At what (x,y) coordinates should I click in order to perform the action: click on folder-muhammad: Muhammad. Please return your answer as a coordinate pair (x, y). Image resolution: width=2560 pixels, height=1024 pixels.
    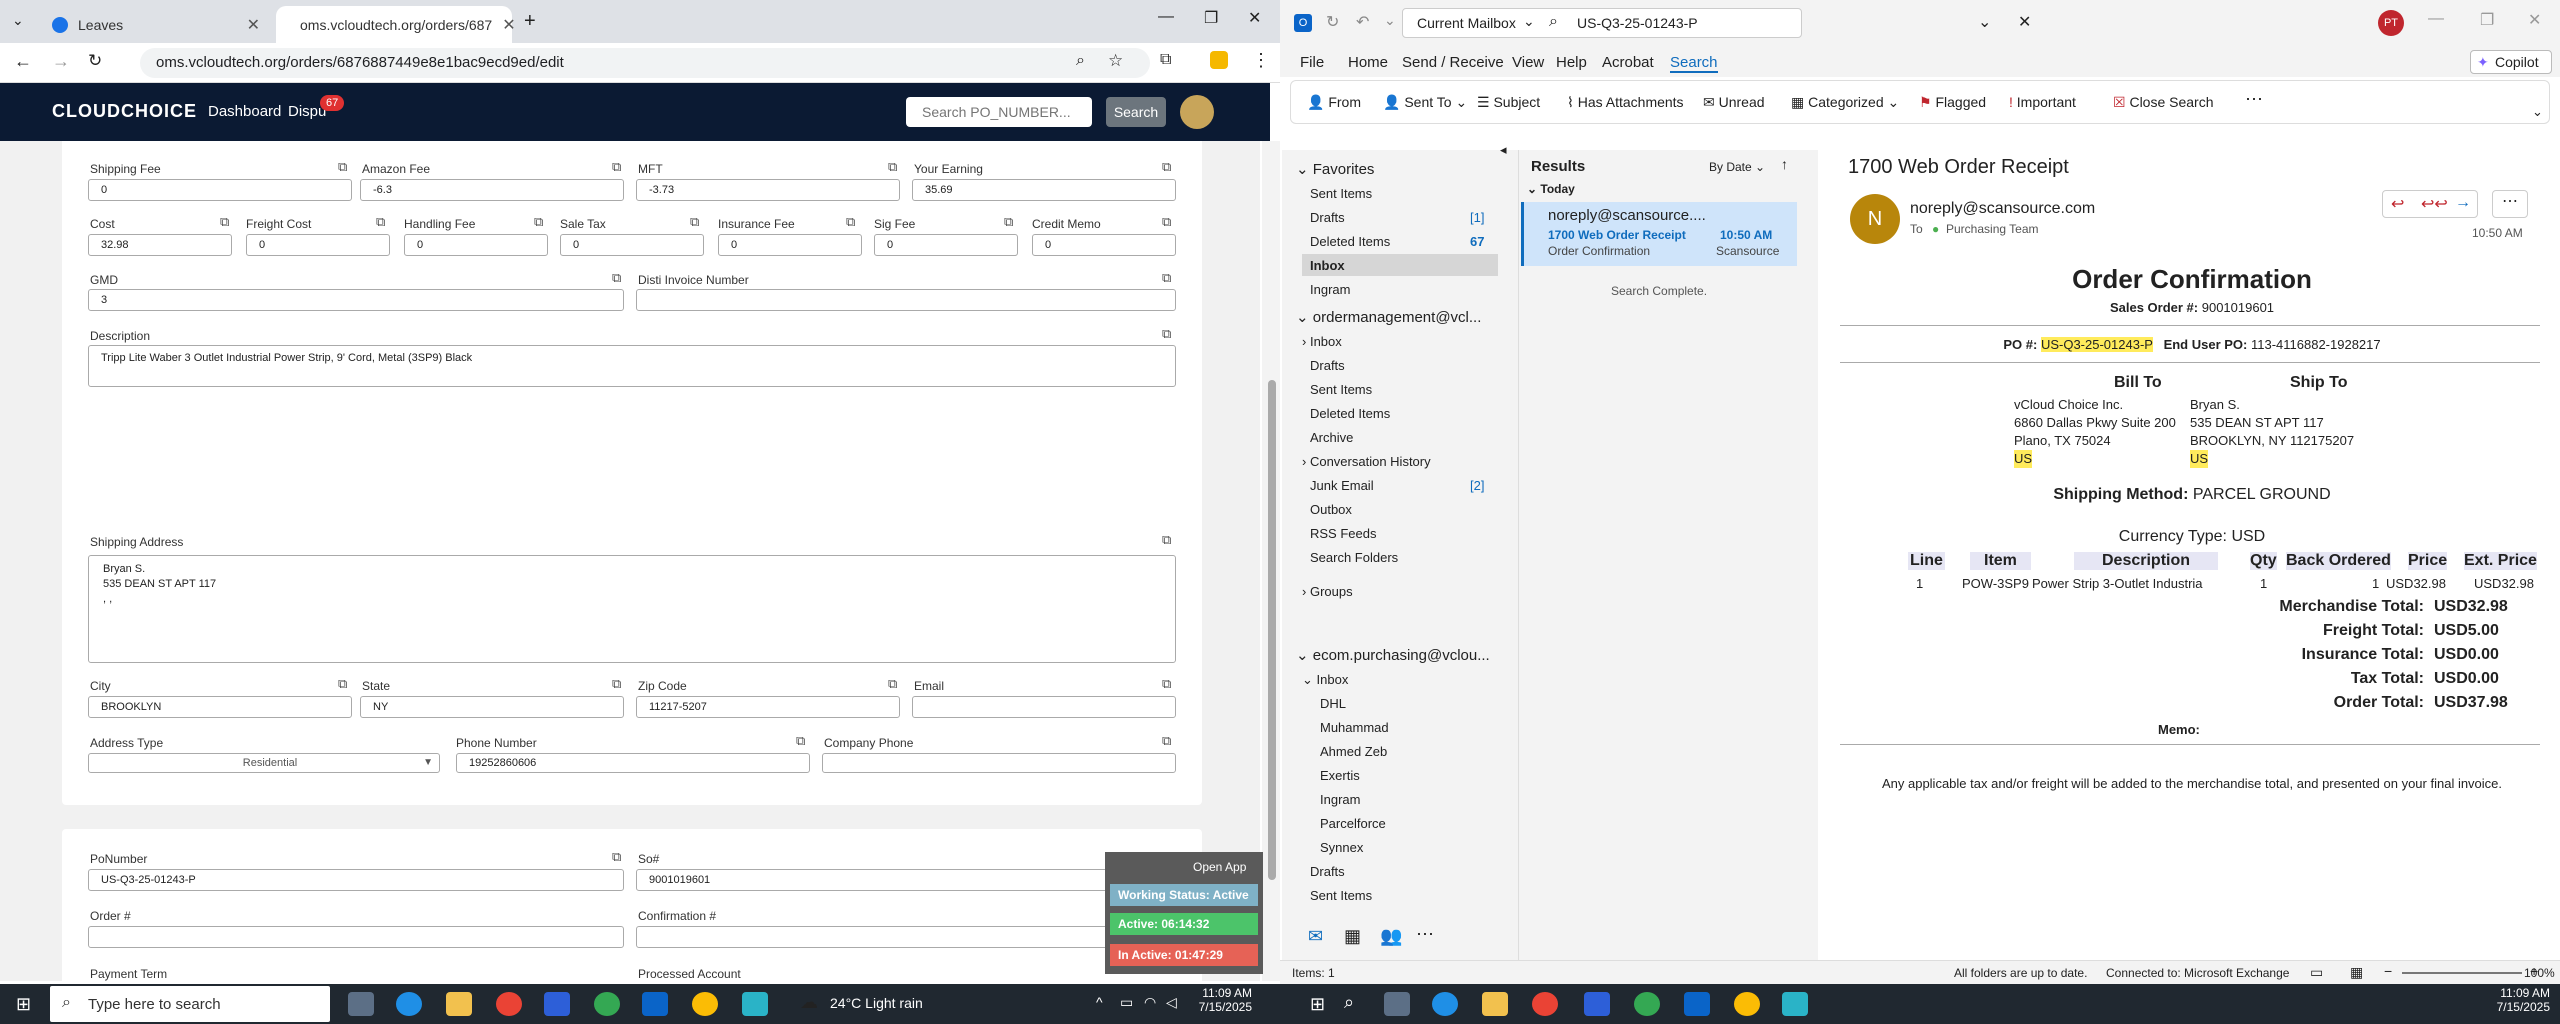
    Looking at the image, I should click on (1354, 727).